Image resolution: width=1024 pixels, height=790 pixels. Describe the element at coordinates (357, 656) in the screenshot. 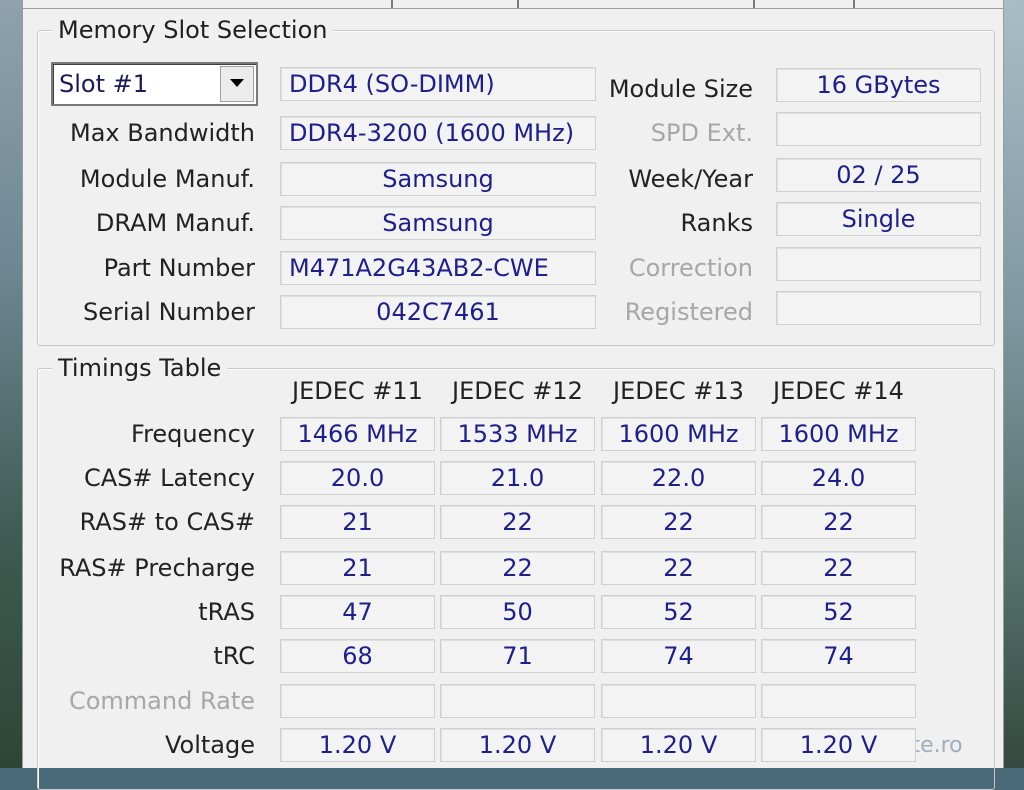

I see `timing-cell-trc: 68` at that location.